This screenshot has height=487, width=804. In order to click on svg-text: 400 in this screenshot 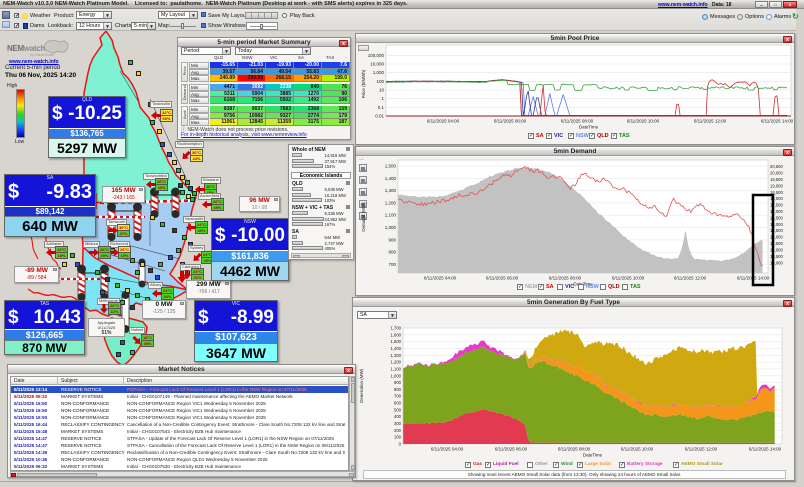, I will do `click(398, 416)`.